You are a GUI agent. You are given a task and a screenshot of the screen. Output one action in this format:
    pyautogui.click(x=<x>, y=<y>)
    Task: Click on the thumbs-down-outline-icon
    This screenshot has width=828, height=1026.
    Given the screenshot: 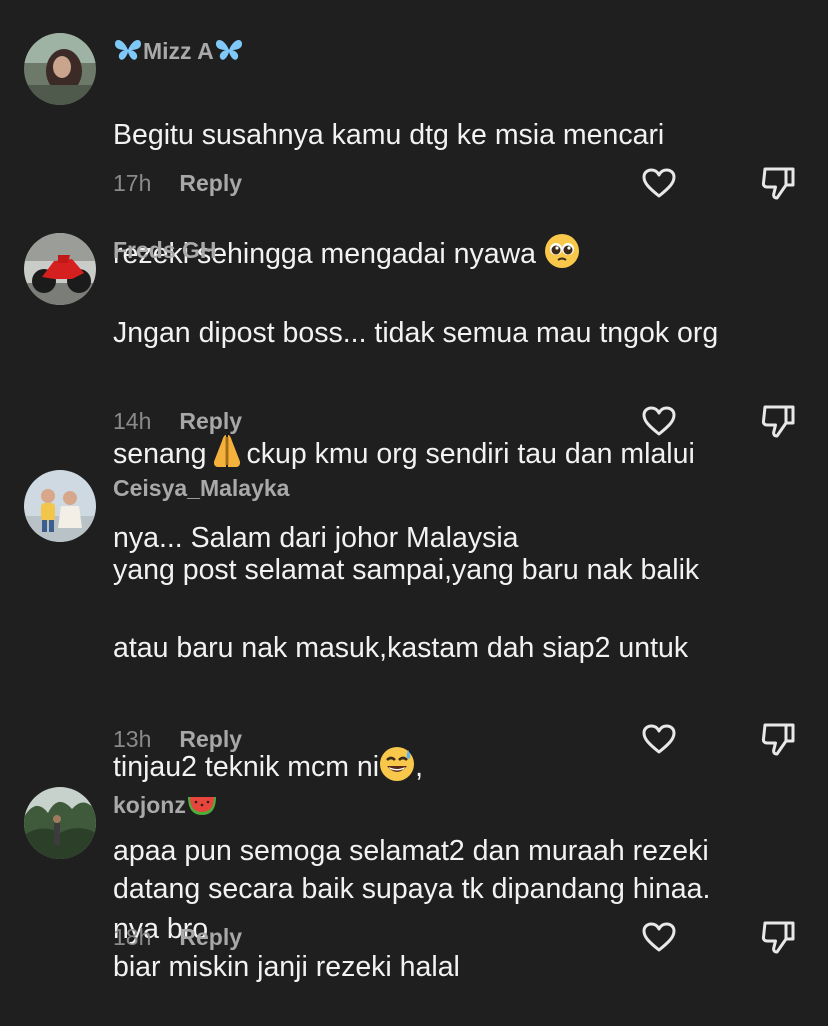 What is the action you would take?
    pyautogui.click(x=778, y=937)
    